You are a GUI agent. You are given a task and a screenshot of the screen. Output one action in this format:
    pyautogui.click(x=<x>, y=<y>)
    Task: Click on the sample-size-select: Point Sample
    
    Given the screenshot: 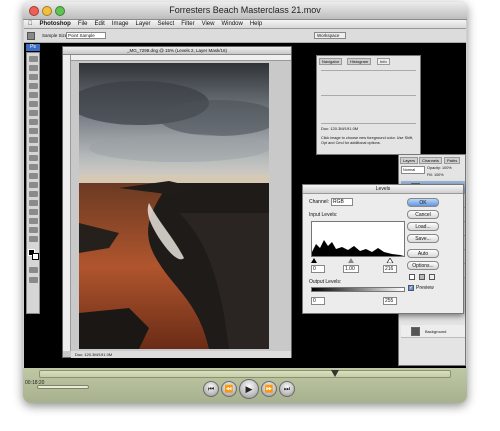 What is the action you would take?
    pyautogui.click(x=86, y=35)
    